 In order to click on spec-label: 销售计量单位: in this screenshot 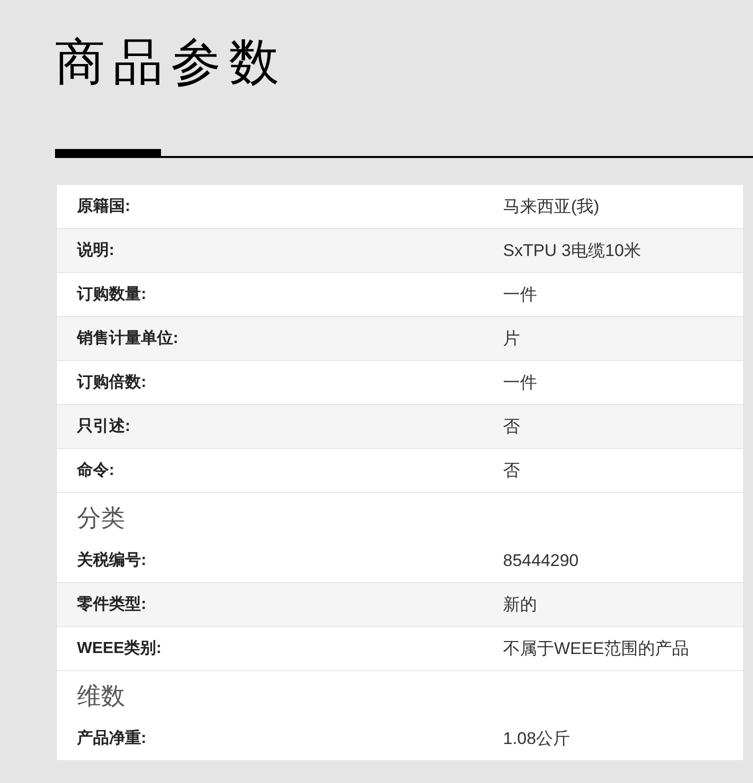, I will do `click(128, 338)`.